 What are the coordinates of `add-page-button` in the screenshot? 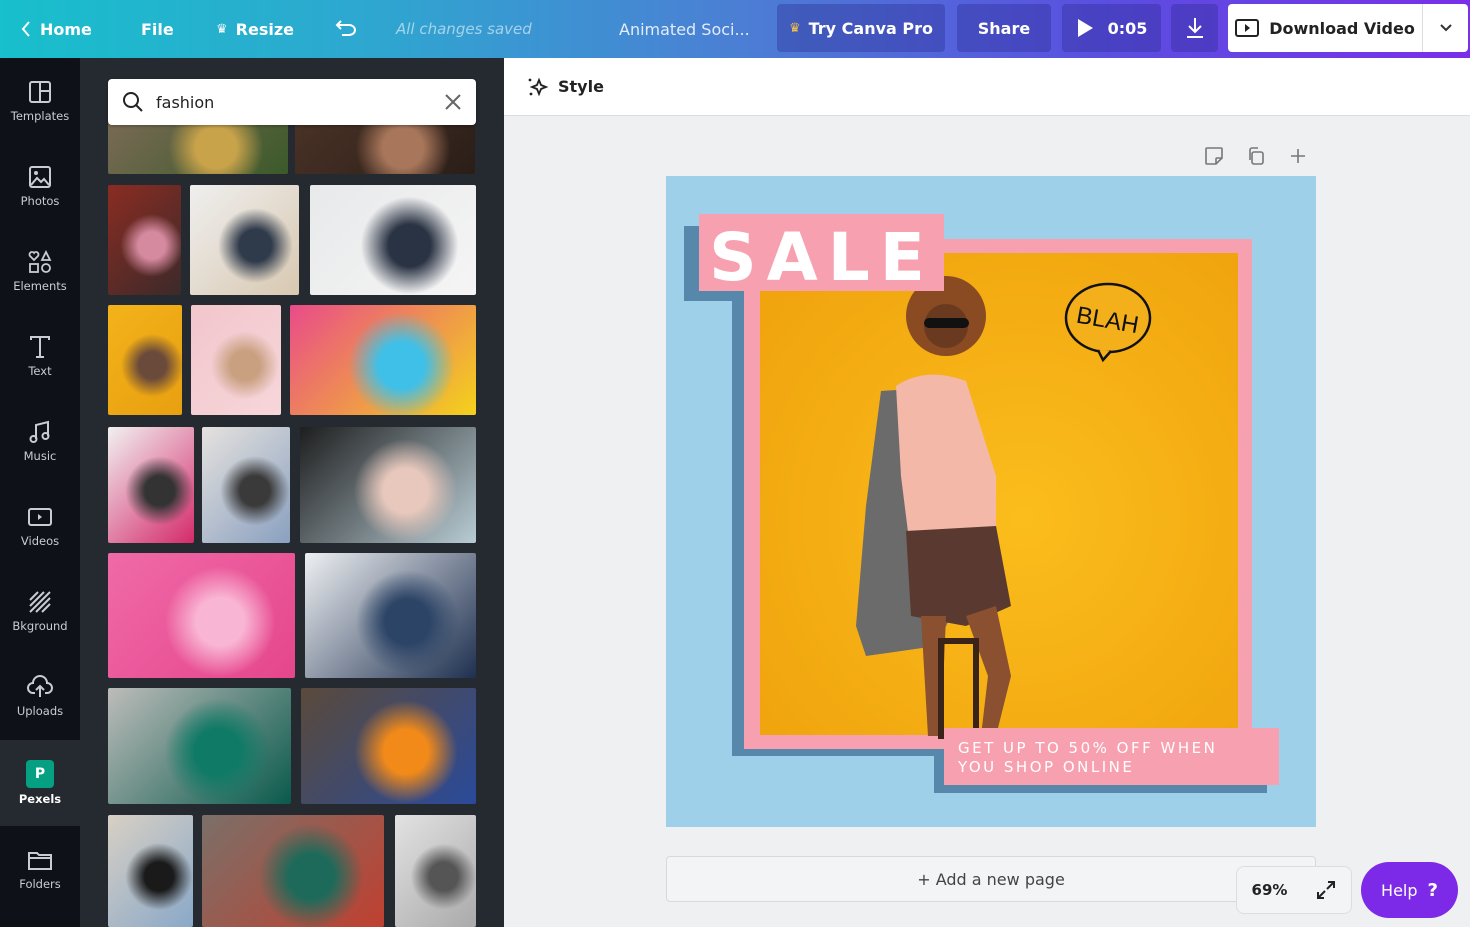 It's located at (1298, 156).